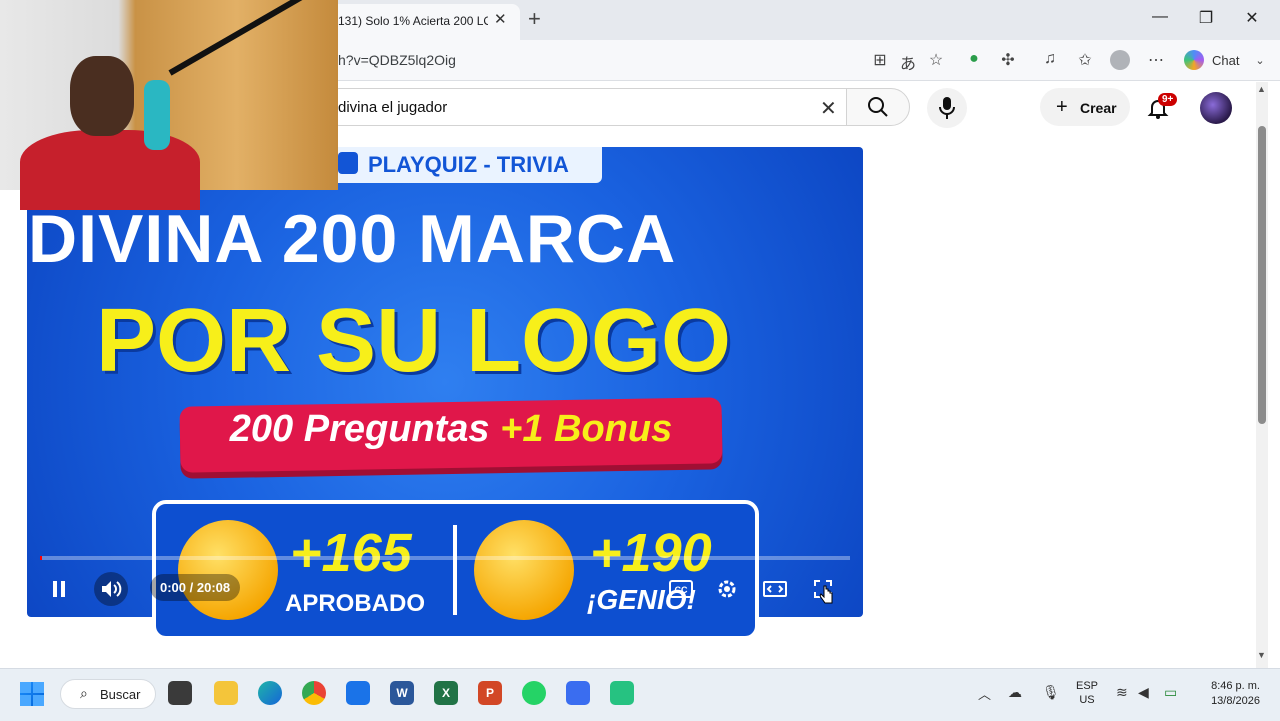 This screenshot has width=1280, height=721. What do you see at coordinates (1008, 60) in the screenshot?
I see `extensions-puzzle-icon: ✣` at bounding box center [1008, 60].